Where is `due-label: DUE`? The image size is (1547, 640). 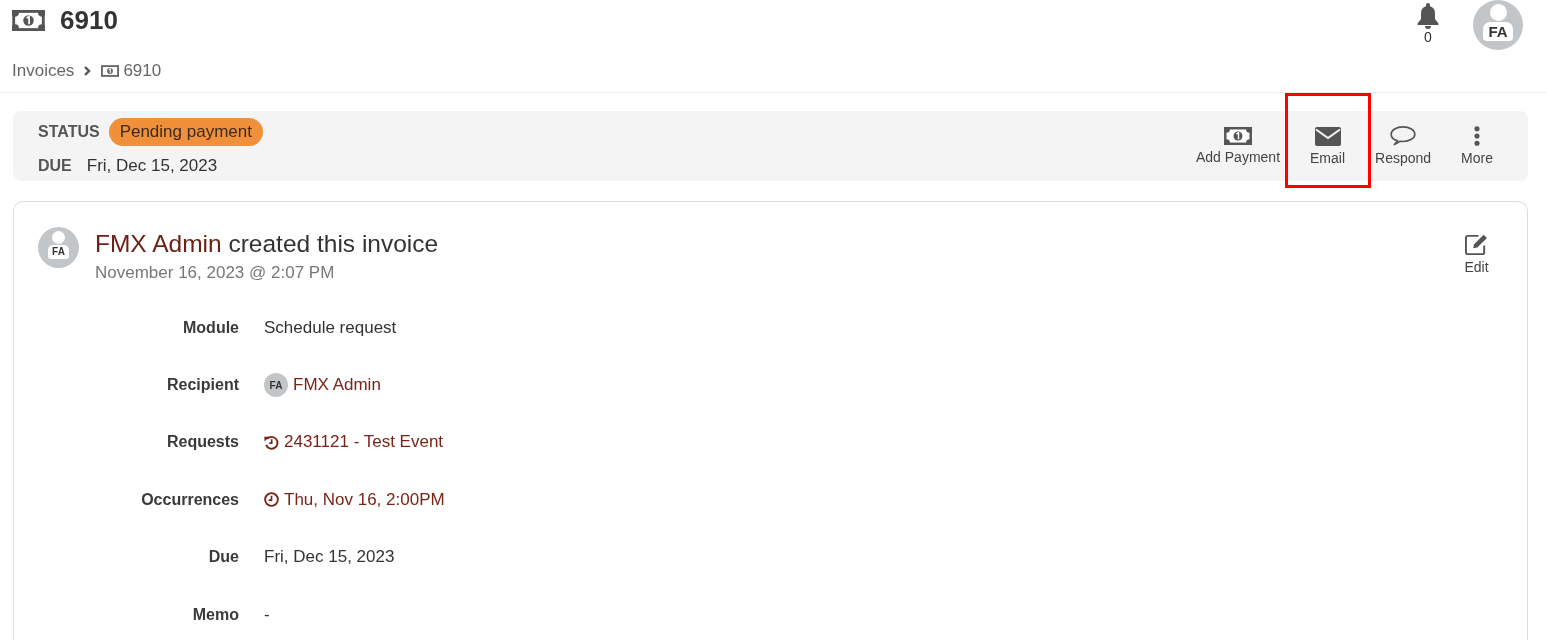
due-label: DUE is located at coordinates (55, 166).